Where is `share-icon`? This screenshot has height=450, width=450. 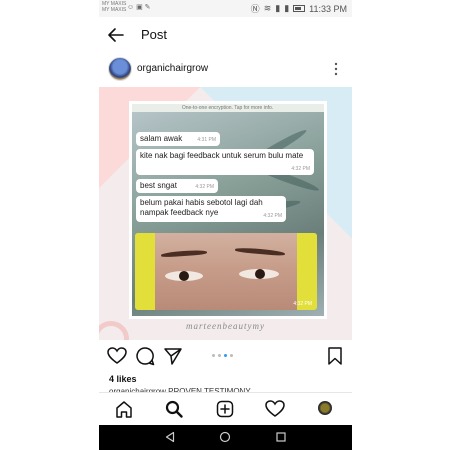
share-icon is located at coordinates (173, 356).